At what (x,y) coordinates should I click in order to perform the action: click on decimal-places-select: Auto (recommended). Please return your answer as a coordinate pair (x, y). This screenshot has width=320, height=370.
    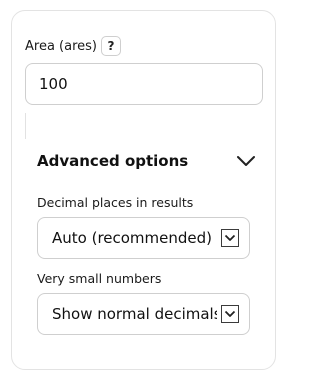
    Looking at the image, I should click on (143, 238).